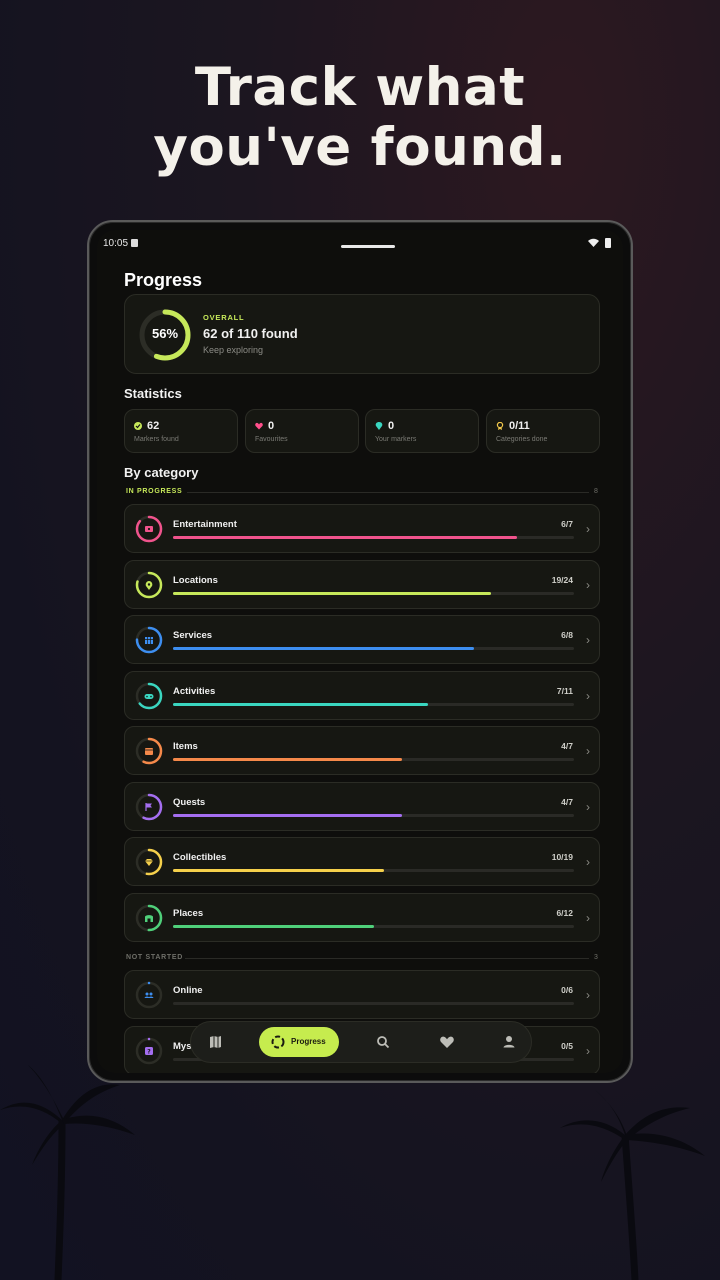 Image resolution: width=720 pixels, height=1280 pixels. I want to click on category-count: 6/12, so click(564, 912).